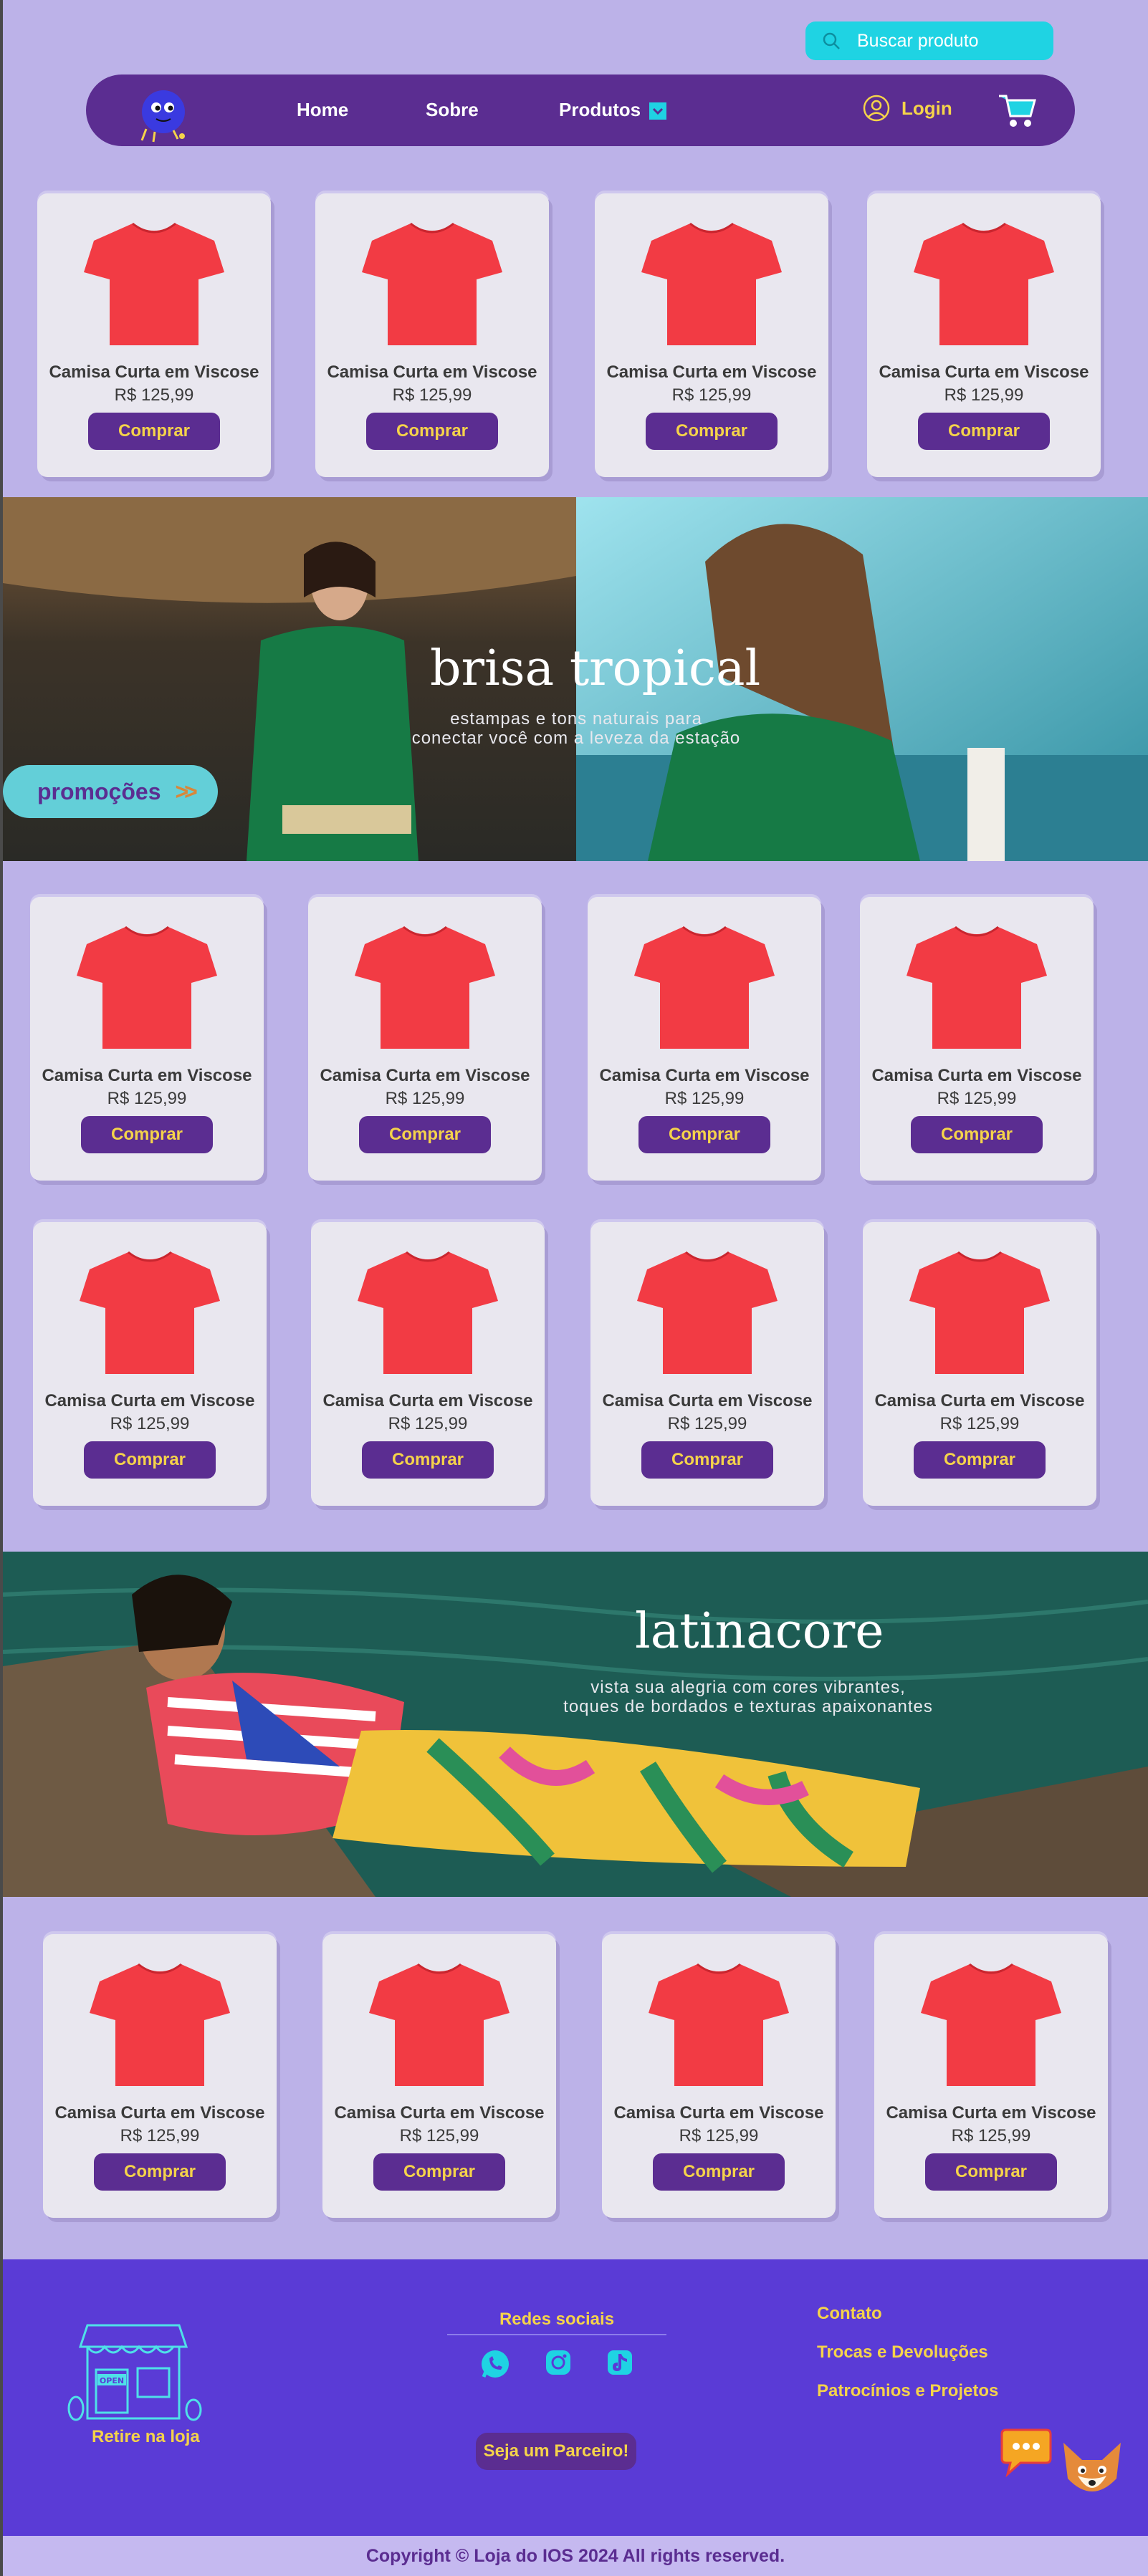 The image size is (1148, 2576). Describe the element at coordinates (1092, 2472) in the screenshot. I see `fox-mascot-icon` at that location.